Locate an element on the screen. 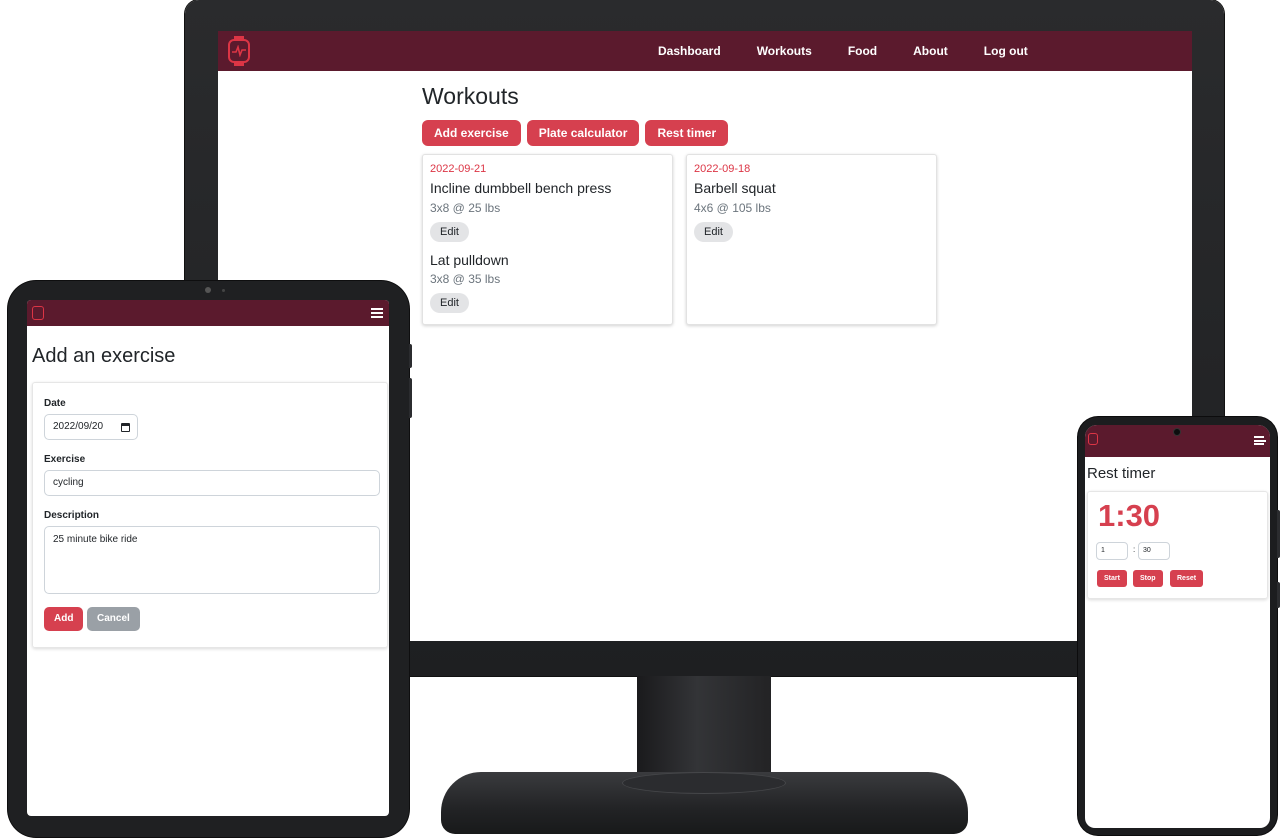  nav-dashboard: Dashboard is located at coordinates (689, 51).